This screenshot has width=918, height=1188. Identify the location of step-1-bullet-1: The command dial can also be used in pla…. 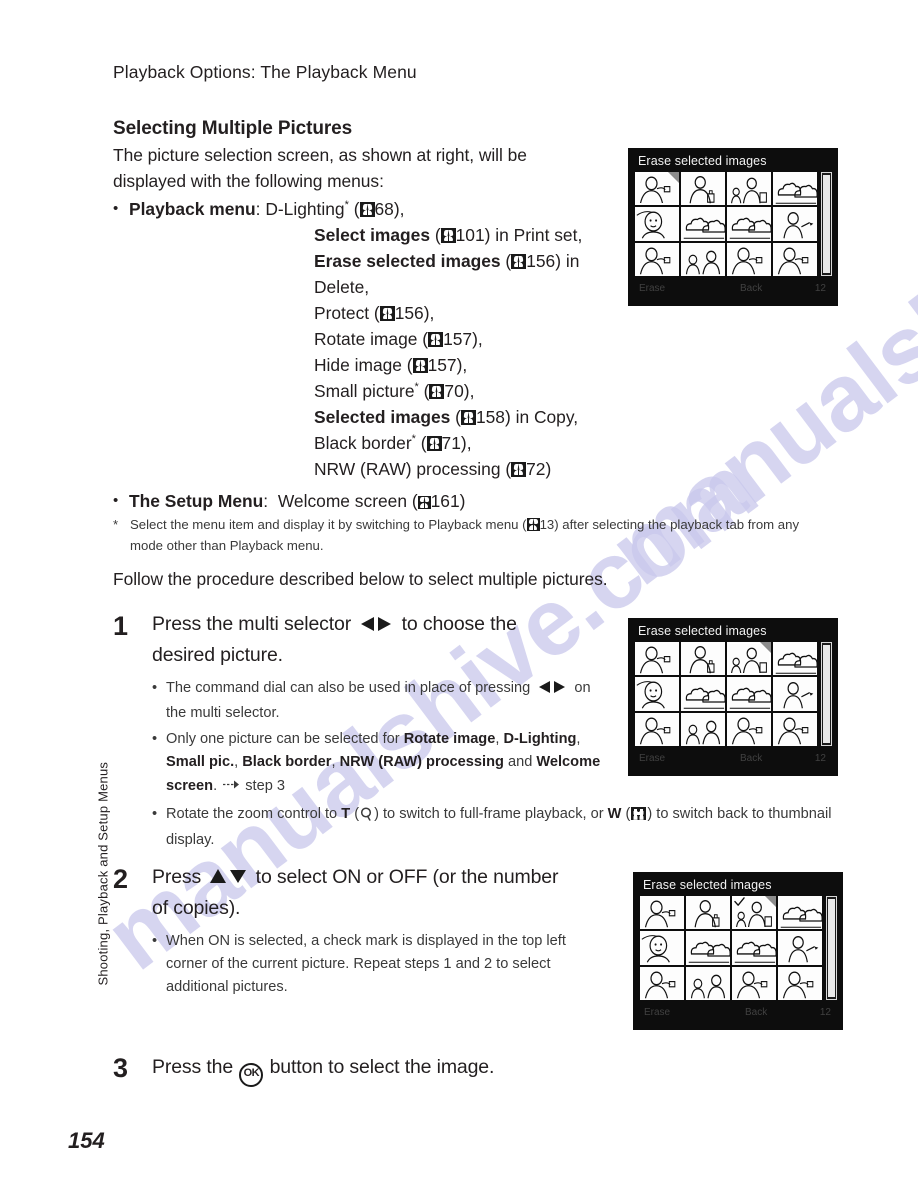
(378, 700).